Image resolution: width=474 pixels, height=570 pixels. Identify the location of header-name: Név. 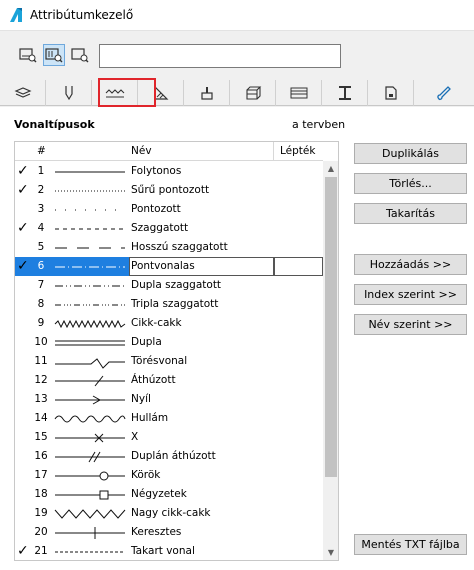
(141, 151).